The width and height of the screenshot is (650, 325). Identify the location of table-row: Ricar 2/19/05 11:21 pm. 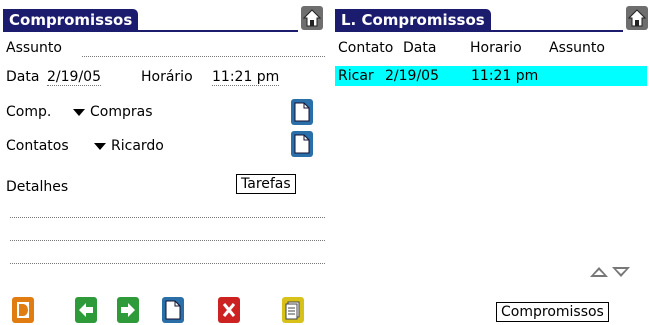
(491, 76).